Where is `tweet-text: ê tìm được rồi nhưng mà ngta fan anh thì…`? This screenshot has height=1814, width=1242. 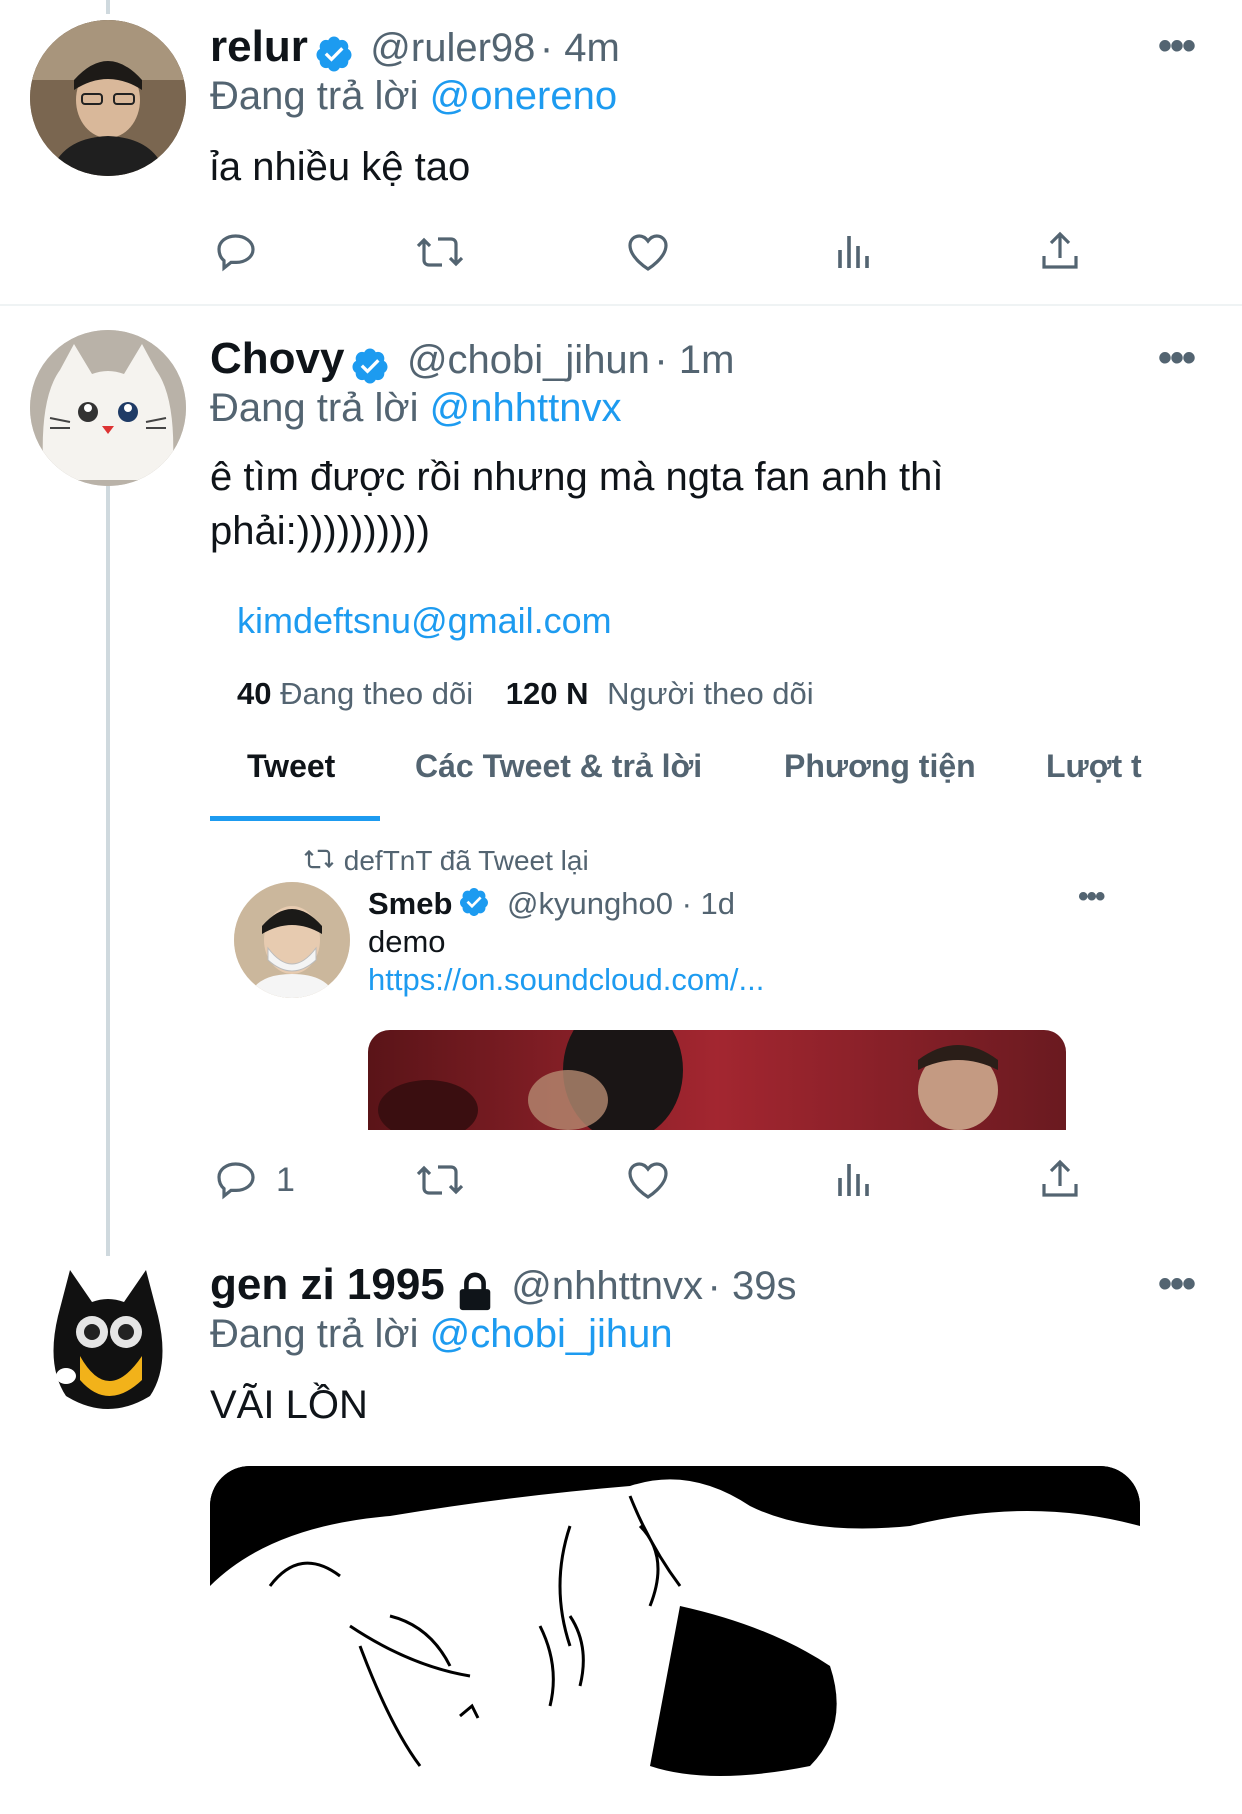 tweet-text: ê tìm được rồi nhưng mà ngta fan anh thì… is located at coordinates (577, 504).